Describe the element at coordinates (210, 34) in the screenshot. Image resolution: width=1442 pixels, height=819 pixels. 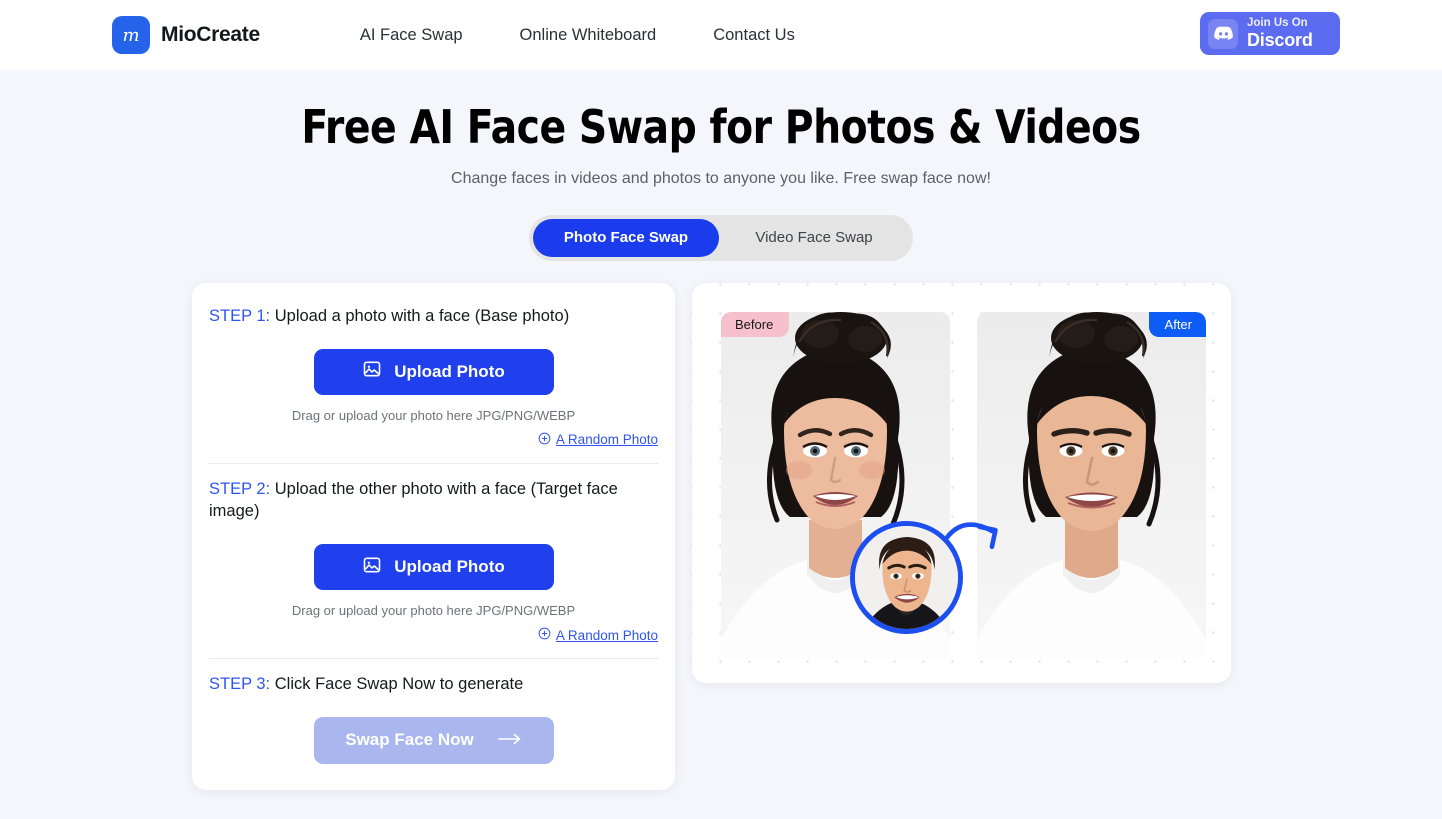
I see `brand-name: MioCreate` at that location.